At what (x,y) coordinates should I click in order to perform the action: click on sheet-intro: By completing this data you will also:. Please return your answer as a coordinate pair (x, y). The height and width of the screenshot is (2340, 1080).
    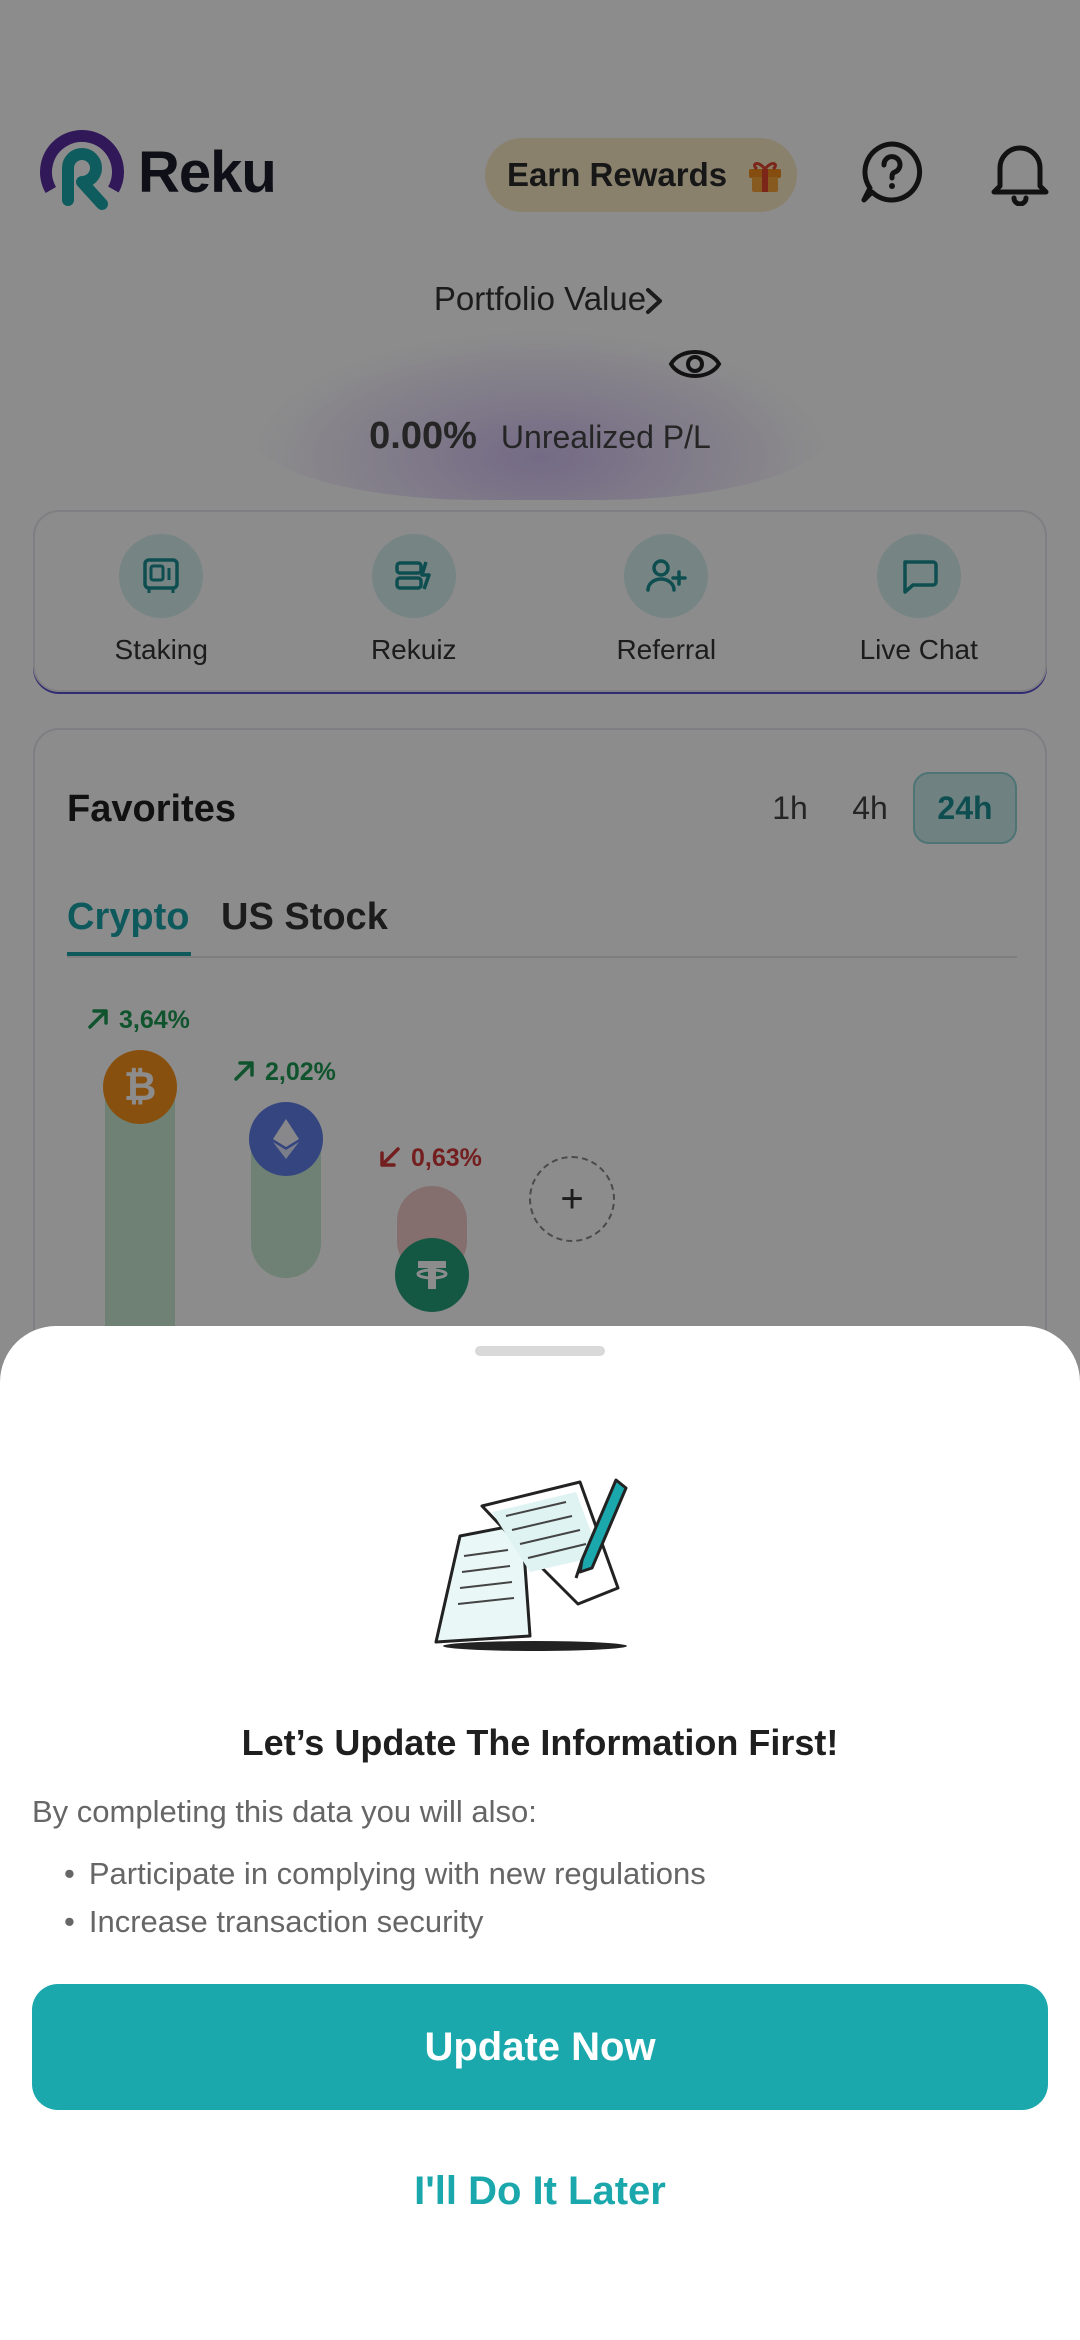
    Looking at the image, I should click on (284, 1811).